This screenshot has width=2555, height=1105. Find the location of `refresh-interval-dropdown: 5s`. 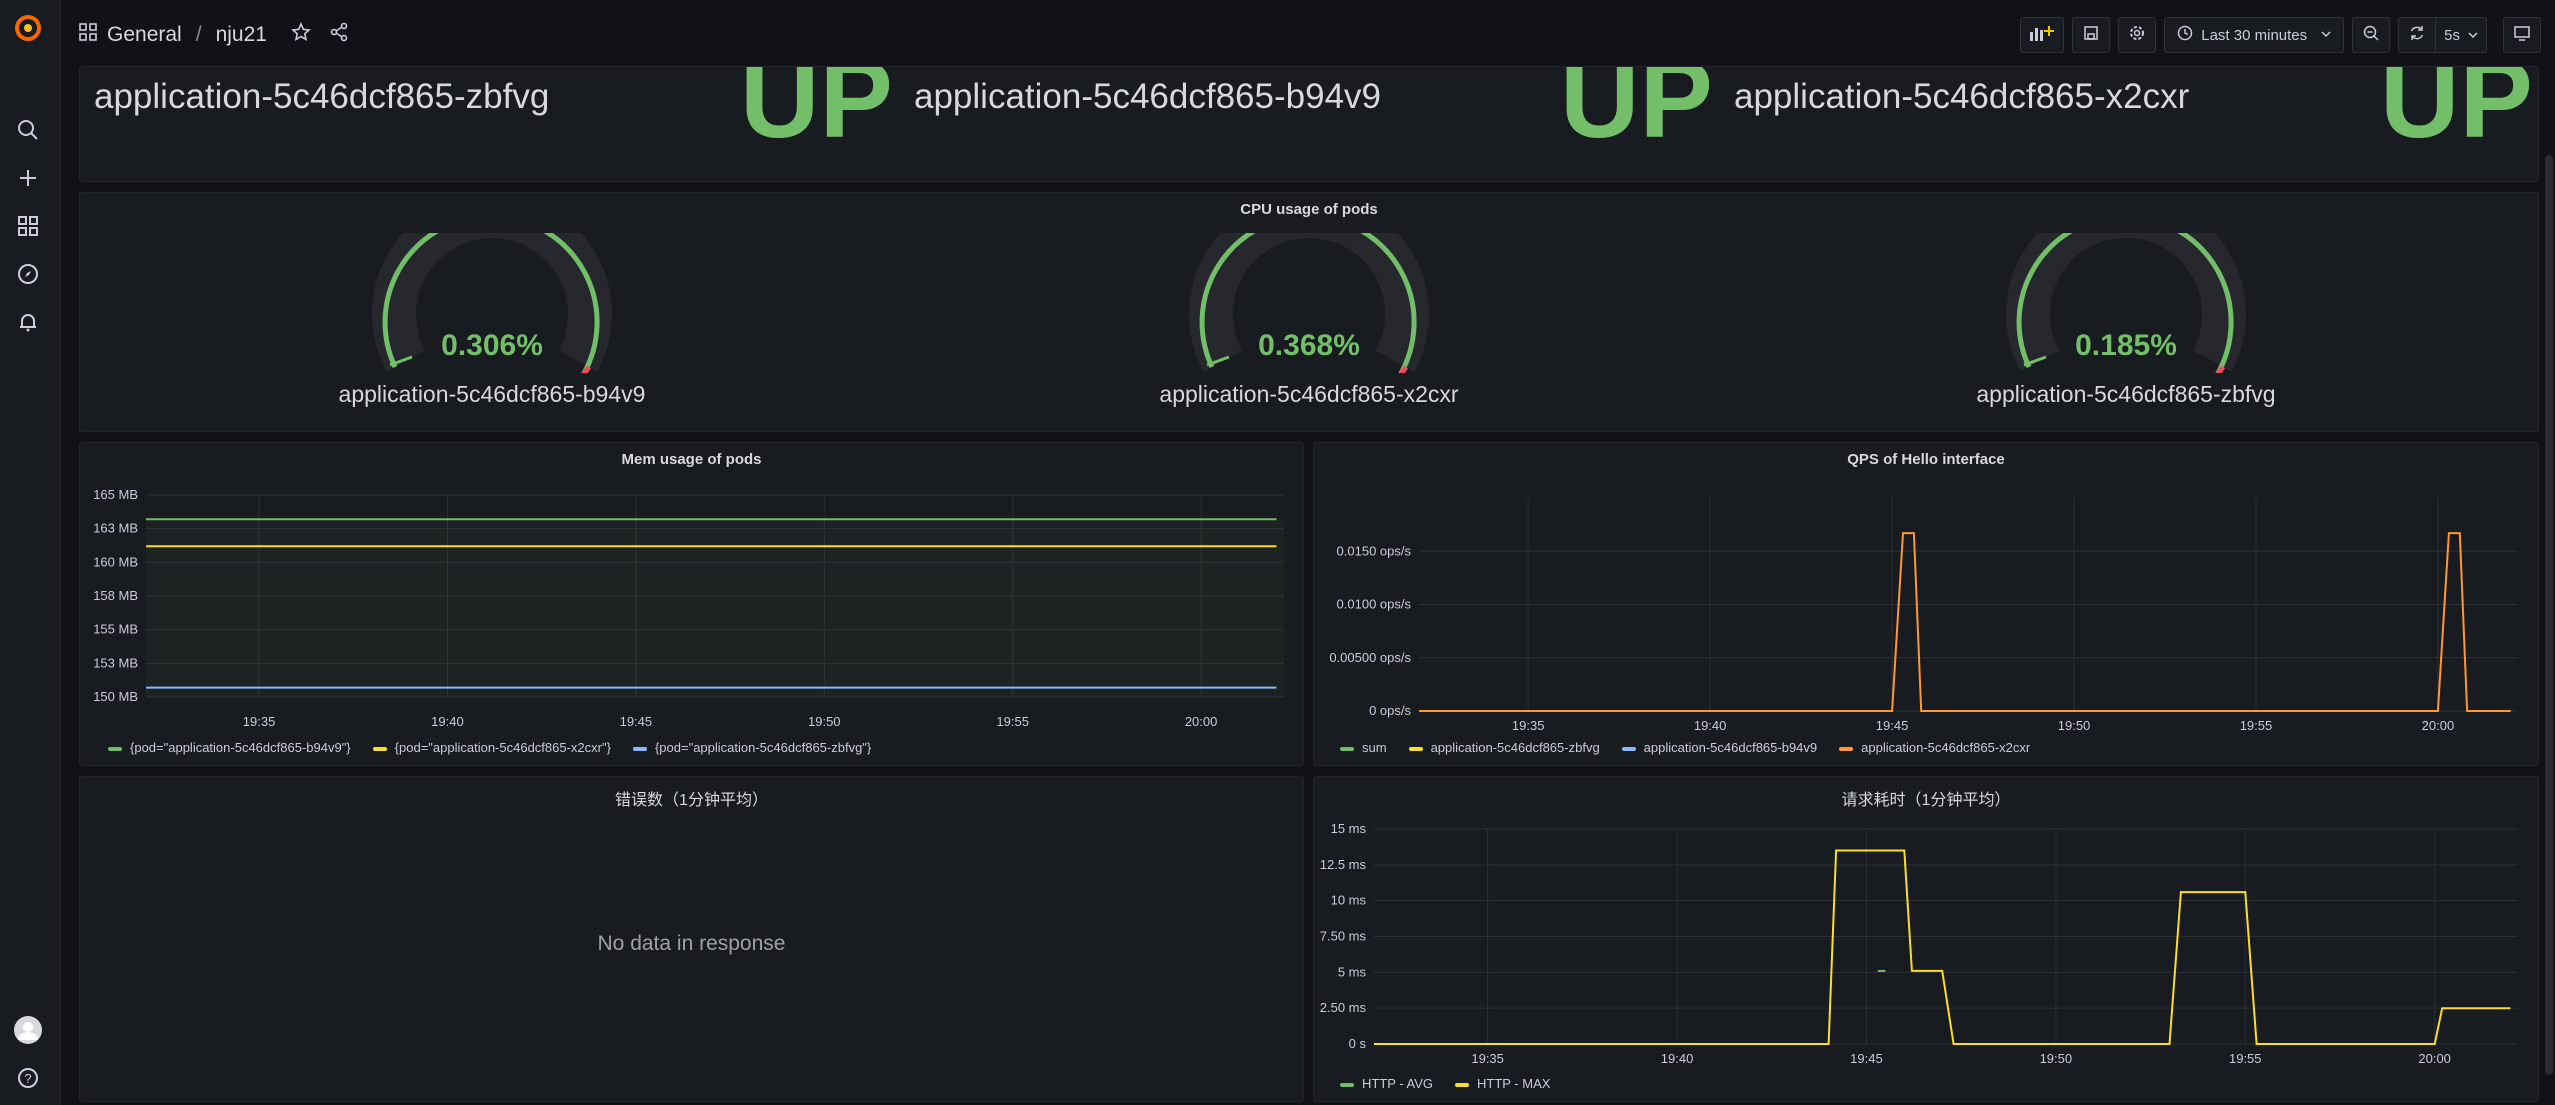

refresh-interval-dropdown: 5s is located at coordinates (2461, 35).